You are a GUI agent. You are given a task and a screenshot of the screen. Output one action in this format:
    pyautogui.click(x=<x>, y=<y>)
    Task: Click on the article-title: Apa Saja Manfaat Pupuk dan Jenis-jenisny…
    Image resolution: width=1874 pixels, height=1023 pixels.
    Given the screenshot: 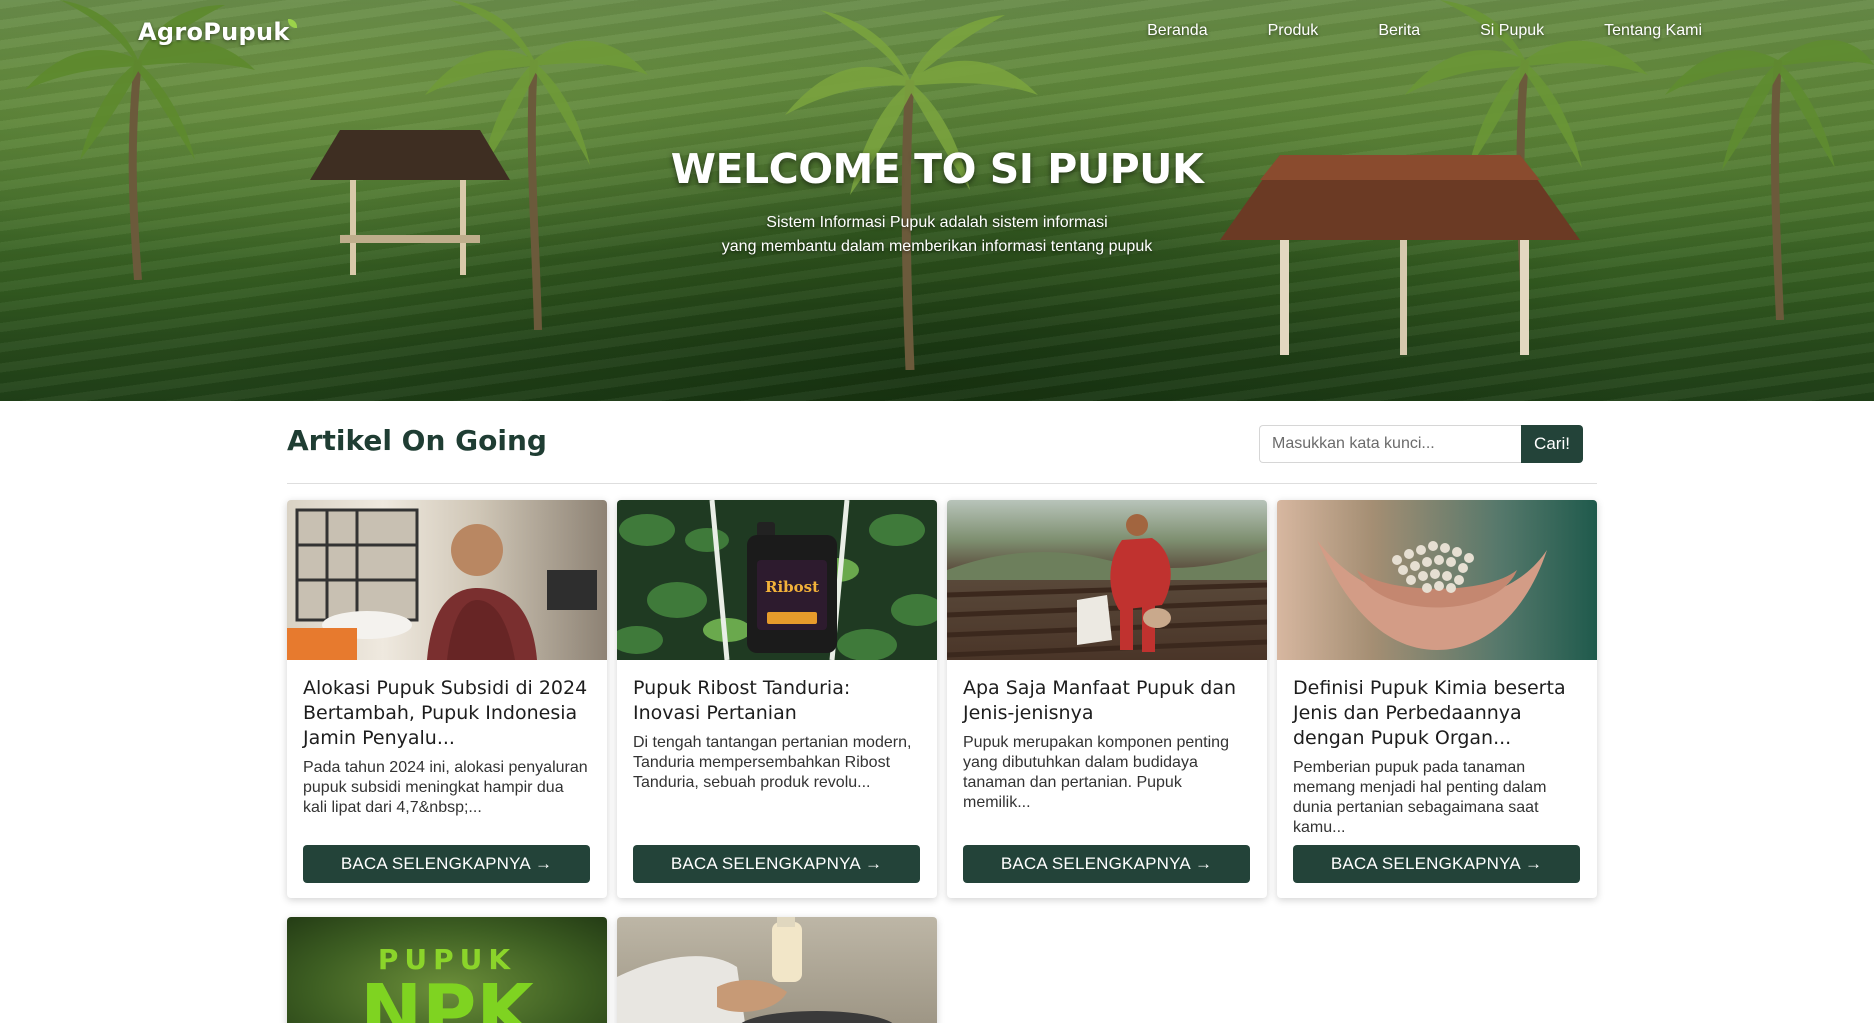 What is the action you would take?
    pyautogui.click(x=1107, y=701)
    